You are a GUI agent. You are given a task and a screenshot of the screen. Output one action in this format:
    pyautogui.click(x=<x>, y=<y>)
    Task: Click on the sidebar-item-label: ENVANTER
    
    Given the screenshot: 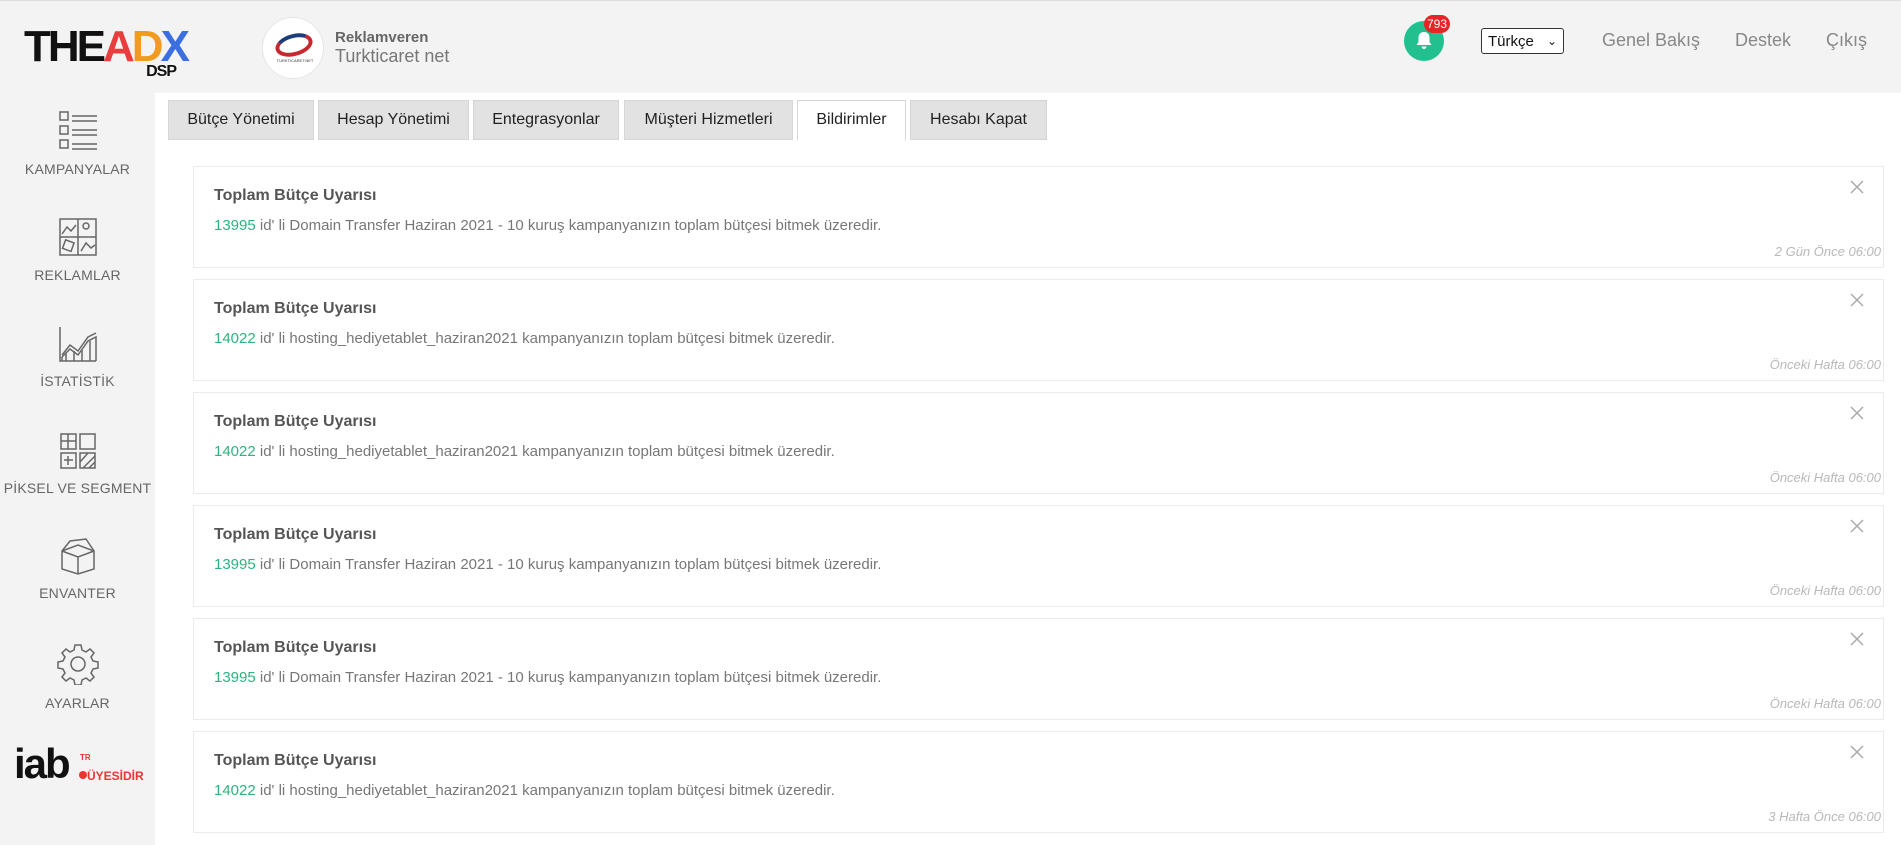 What is the action you would take?
    pyautogui.click(x=77, y=593)
    